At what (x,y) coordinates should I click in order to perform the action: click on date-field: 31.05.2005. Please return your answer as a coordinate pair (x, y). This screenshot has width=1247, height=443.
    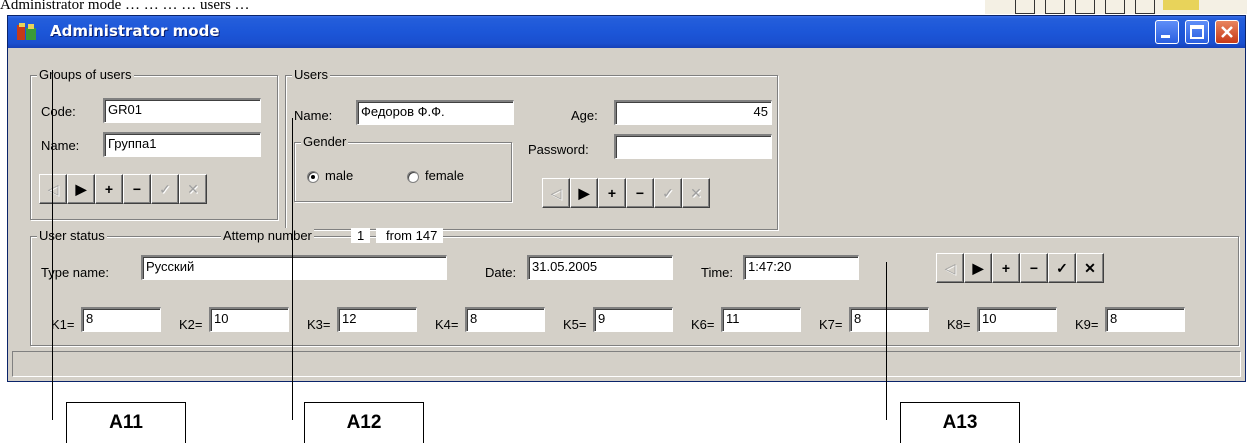
    Looking at the image, I should click on (600, 267).